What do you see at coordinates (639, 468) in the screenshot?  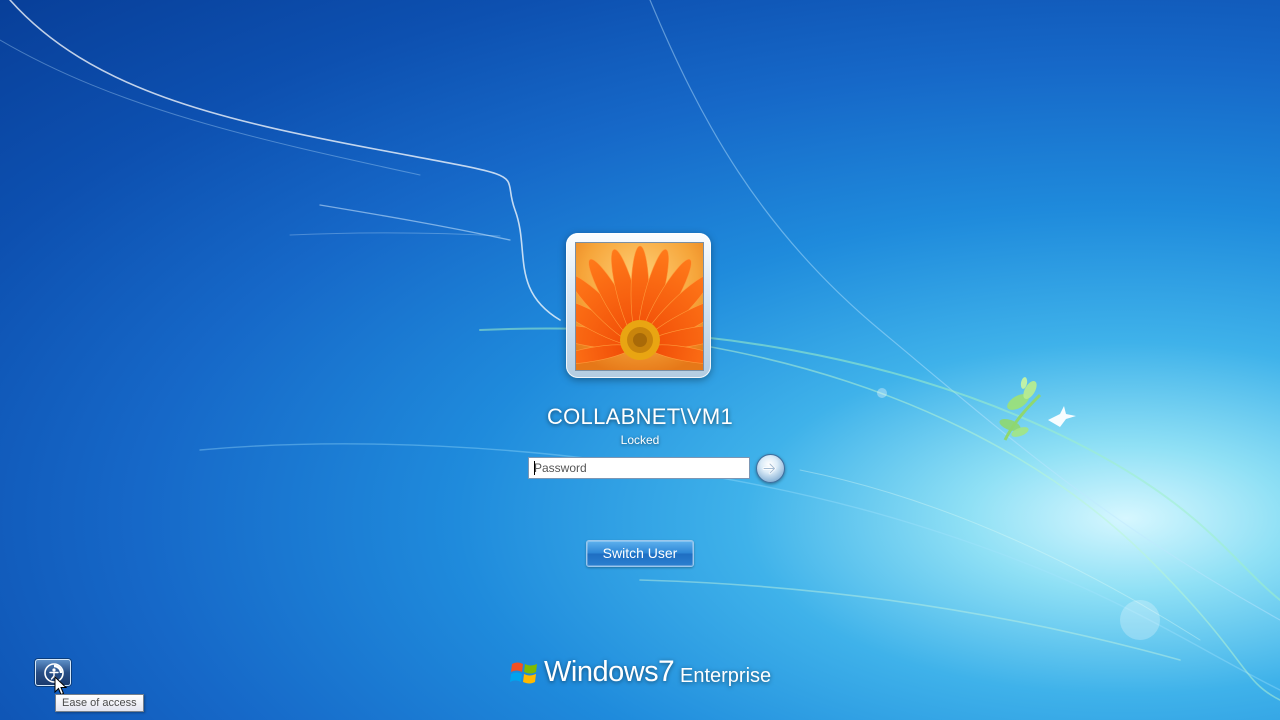 I see `password-input` at bounding box center [639, 468].